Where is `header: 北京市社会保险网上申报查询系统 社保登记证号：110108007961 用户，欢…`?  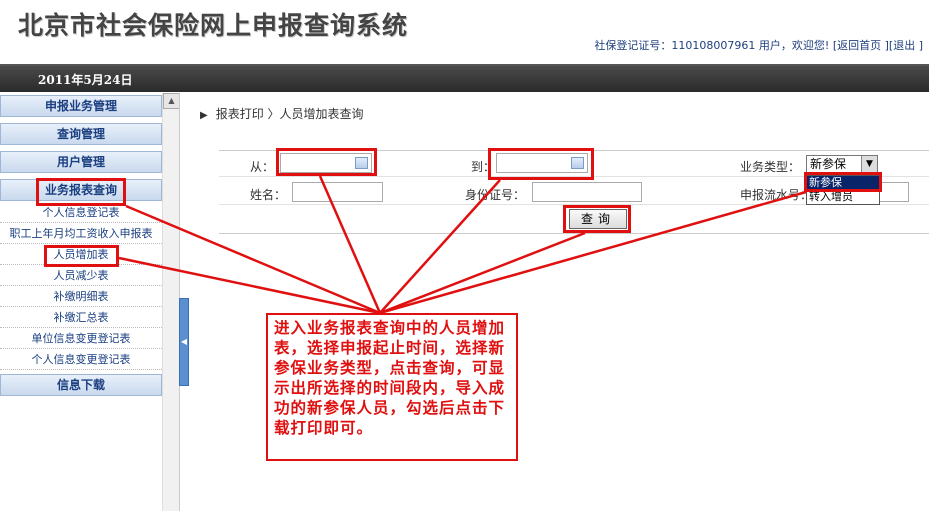 header: 北京市社会保险网上申报查询系统 社保登记证号：110108007961 用户，欢… is located at coordinates (464, 32).